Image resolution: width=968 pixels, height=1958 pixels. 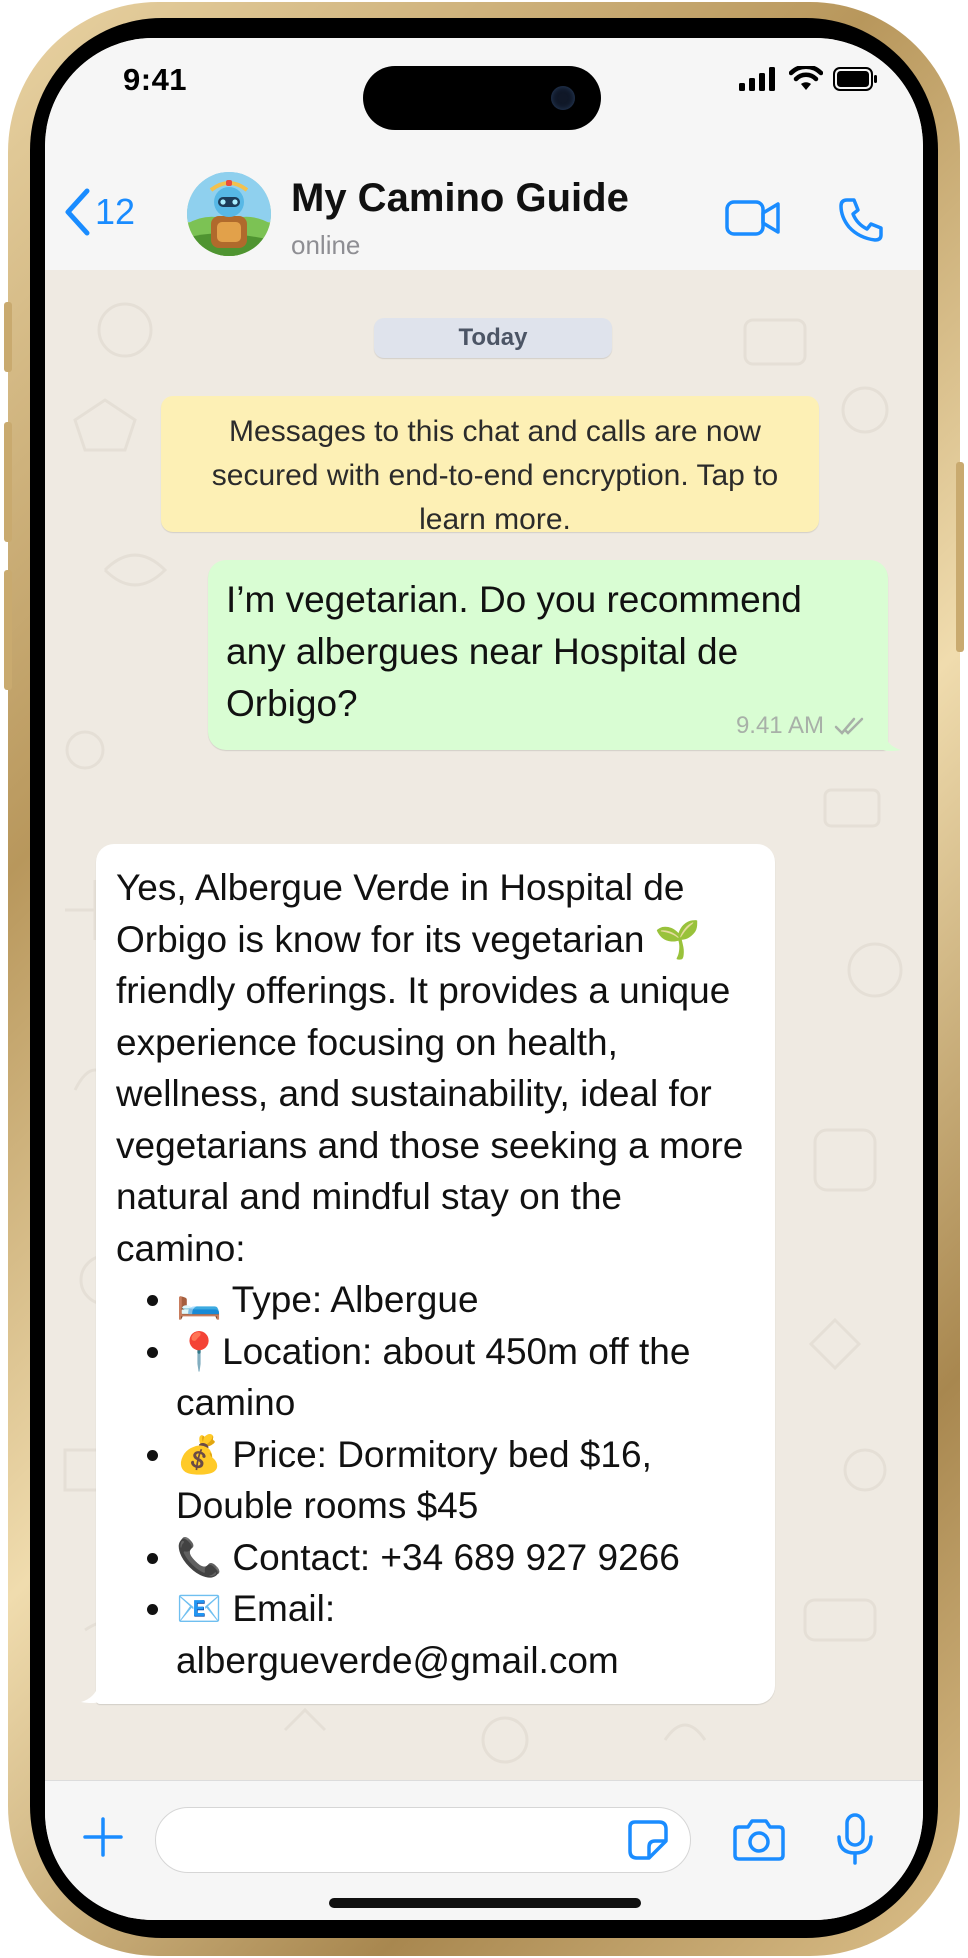 What do you see at coordinates (485, 1903) in the screenshot?
I see `home-indicator` at bounding box center [485, 1903].